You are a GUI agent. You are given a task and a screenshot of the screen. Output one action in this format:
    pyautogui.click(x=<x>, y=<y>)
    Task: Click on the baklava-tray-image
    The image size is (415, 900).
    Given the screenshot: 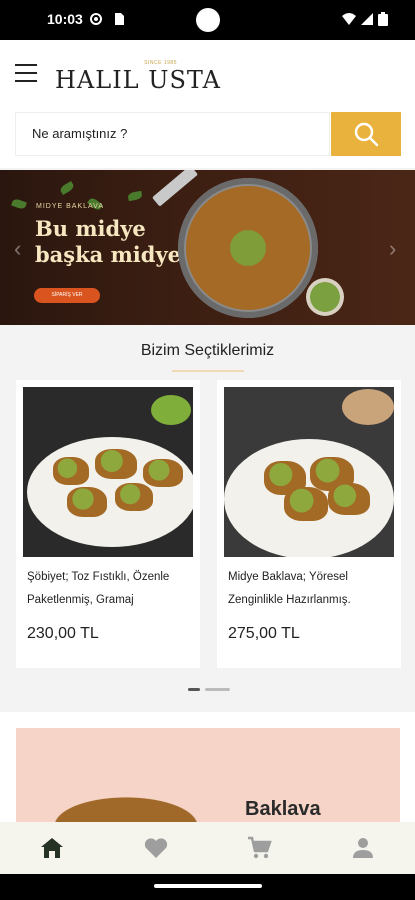 What is the action you would take?
    pyautogui.click(x=248, y=248)
    